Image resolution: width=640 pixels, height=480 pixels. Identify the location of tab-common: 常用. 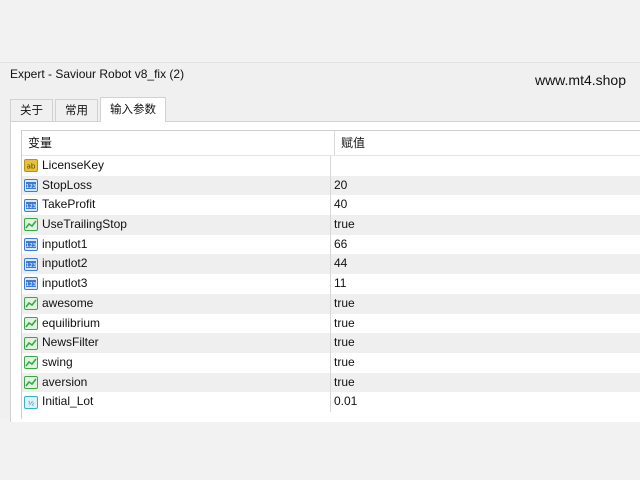
(76, 110).